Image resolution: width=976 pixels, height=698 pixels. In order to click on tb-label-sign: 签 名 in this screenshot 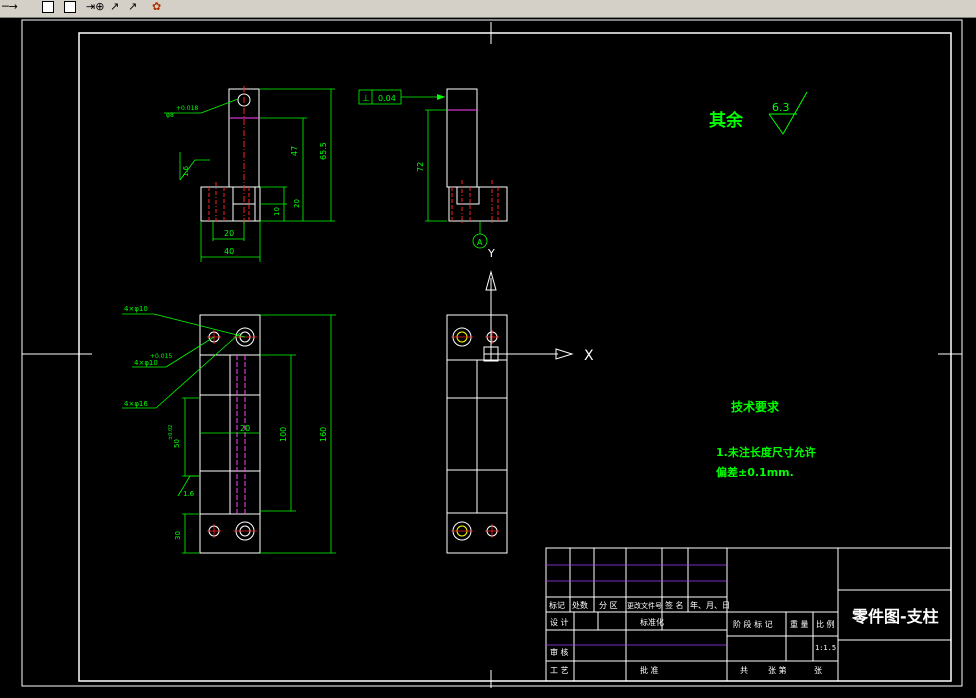, I will do `click(674, 605)`.